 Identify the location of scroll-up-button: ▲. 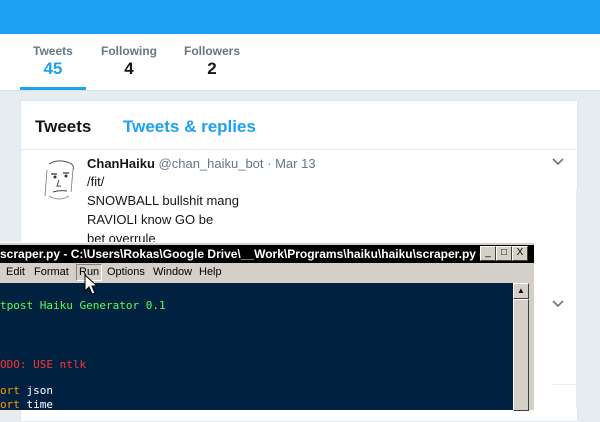
(521, 291).